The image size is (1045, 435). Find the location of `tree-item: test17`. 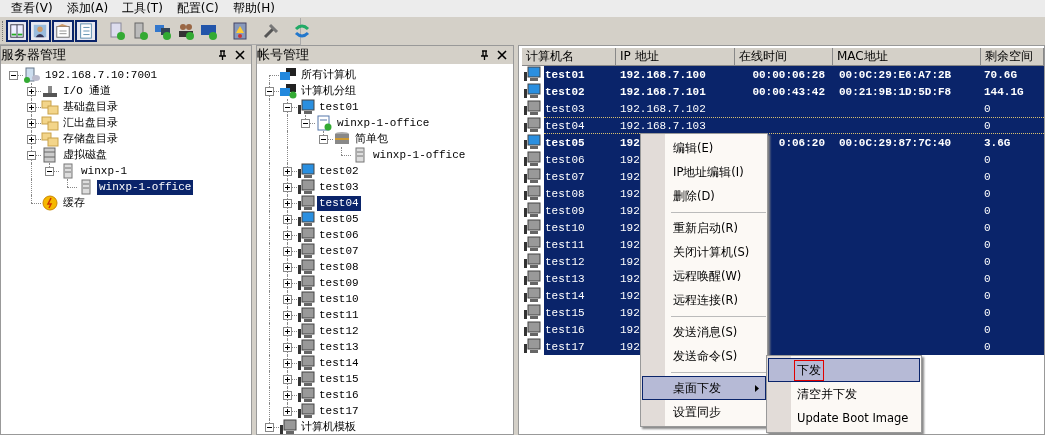

tree-item: test17 is located at coordinates (339, 411).